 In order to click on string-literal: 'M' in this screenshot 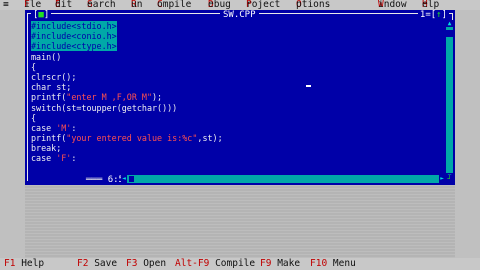, I will do `click(64, 127)`.